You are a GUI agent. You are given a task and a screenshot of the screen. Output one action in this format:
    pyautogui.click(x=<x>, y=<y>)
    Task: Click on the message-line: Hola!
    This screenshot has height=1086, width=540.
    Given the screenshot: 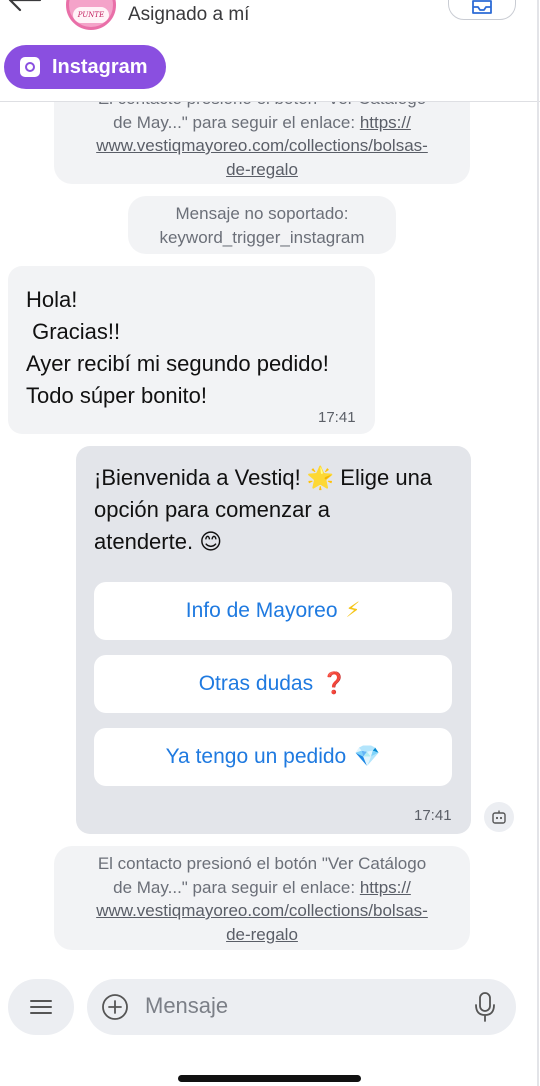 What is the action you would take?
    pyautogui.click(x=52, y=299)
    